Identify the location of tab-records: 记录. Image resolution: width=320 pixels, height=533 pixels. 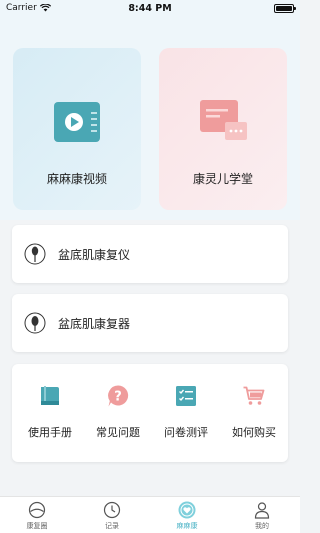
(112, 516).